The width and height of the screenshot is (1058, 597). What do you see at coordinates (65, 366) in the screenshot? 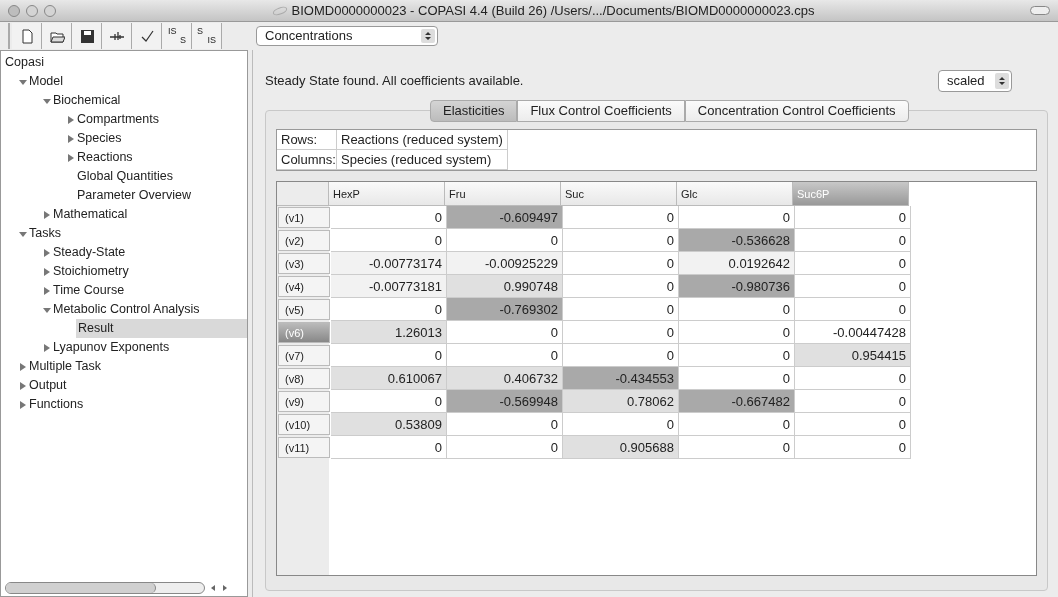
I see `tree-item: Multiple Task` at bounding box center [65, 366].